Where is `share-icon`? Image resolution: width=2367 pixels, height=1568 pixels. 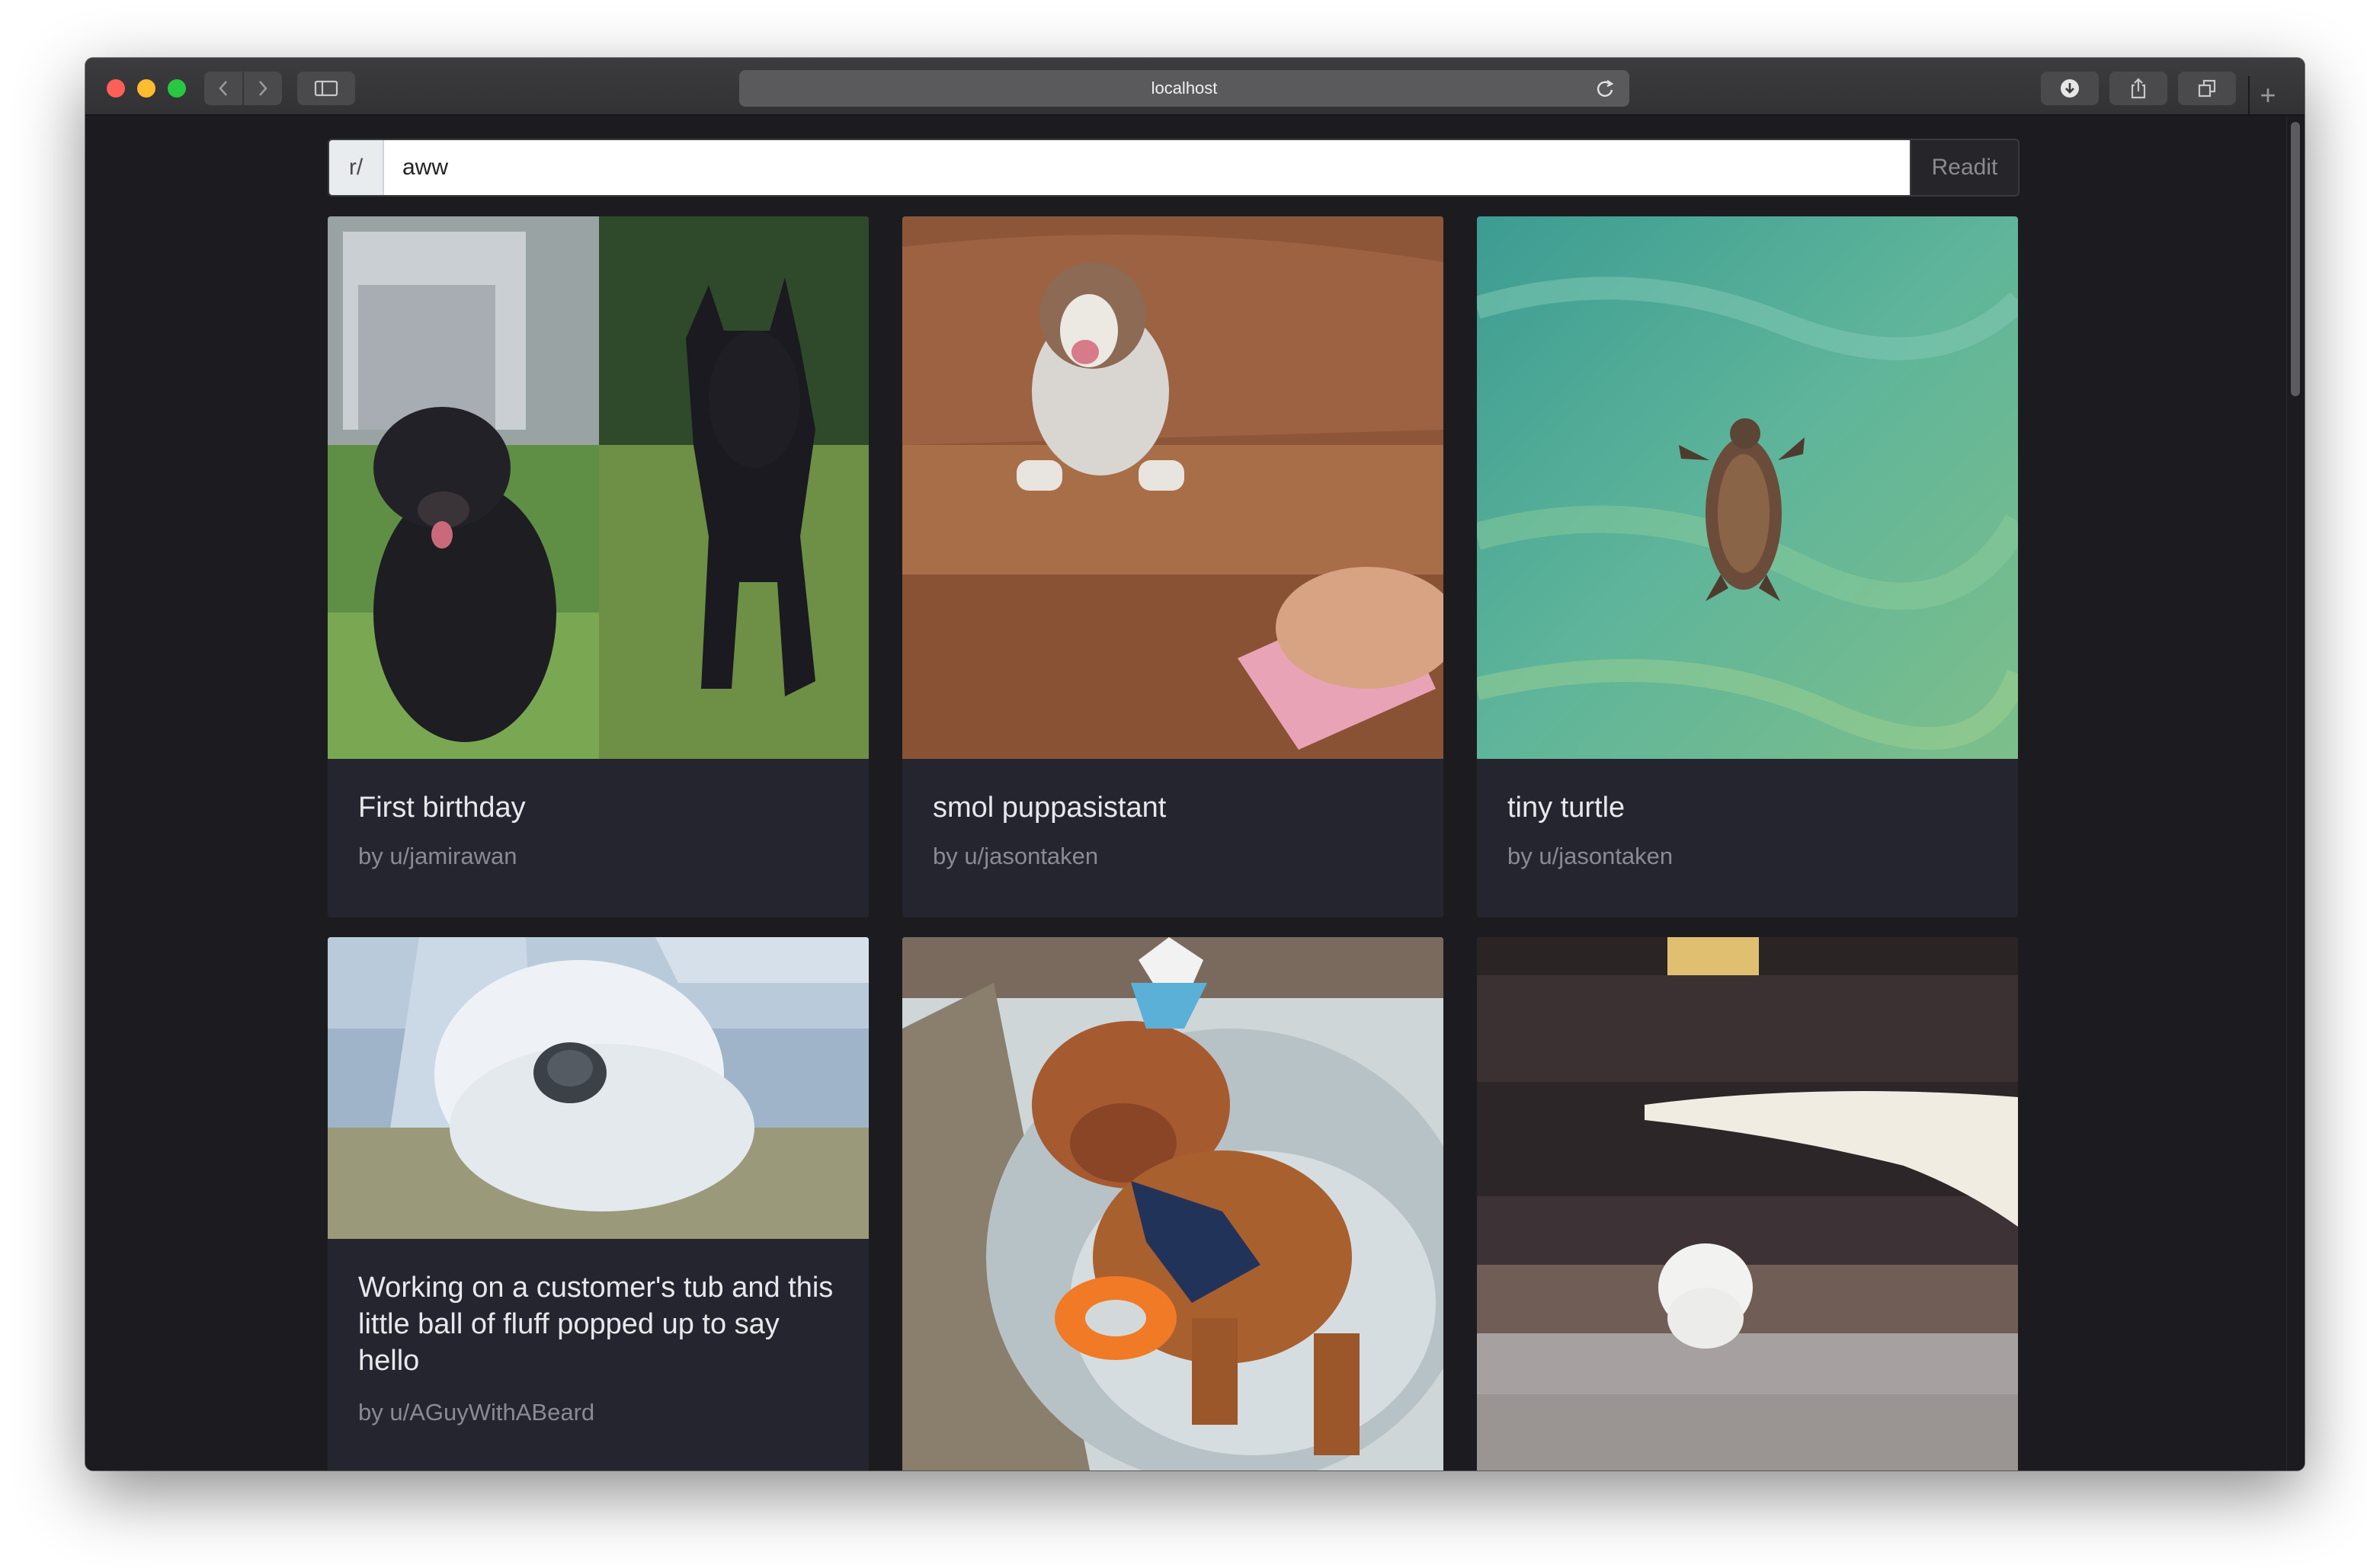
share-icon is located at coordinates (2138, 88).